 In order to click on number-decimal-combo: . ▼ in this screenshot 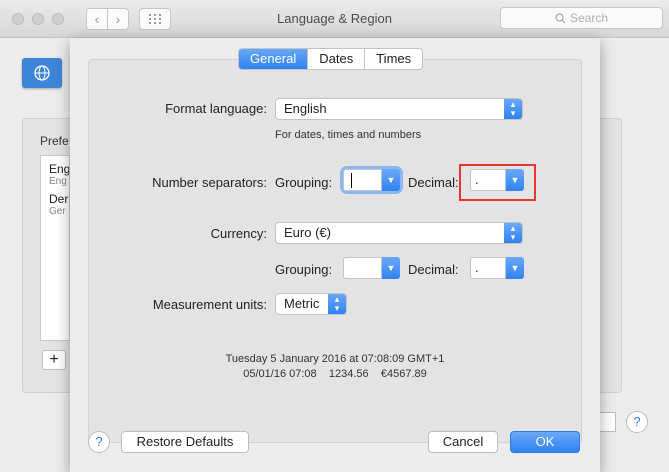, I will do `click(497, 180)`.